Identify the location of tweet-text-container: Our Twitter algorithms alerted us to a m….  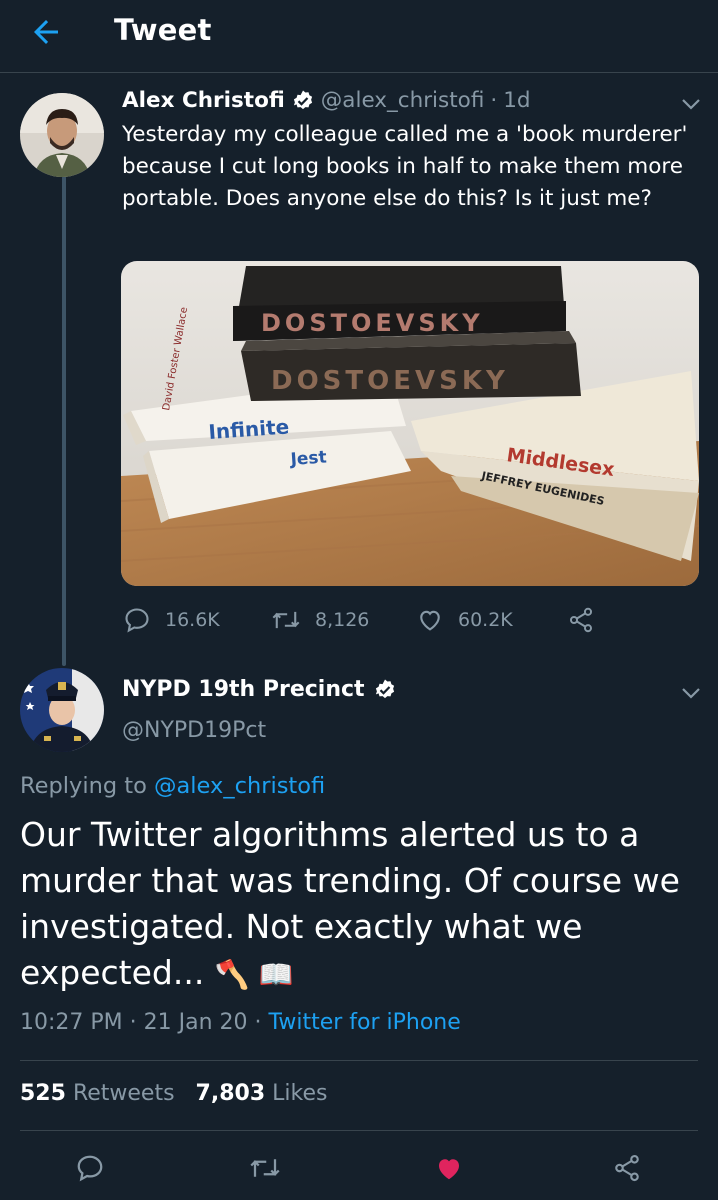
(360, 905).